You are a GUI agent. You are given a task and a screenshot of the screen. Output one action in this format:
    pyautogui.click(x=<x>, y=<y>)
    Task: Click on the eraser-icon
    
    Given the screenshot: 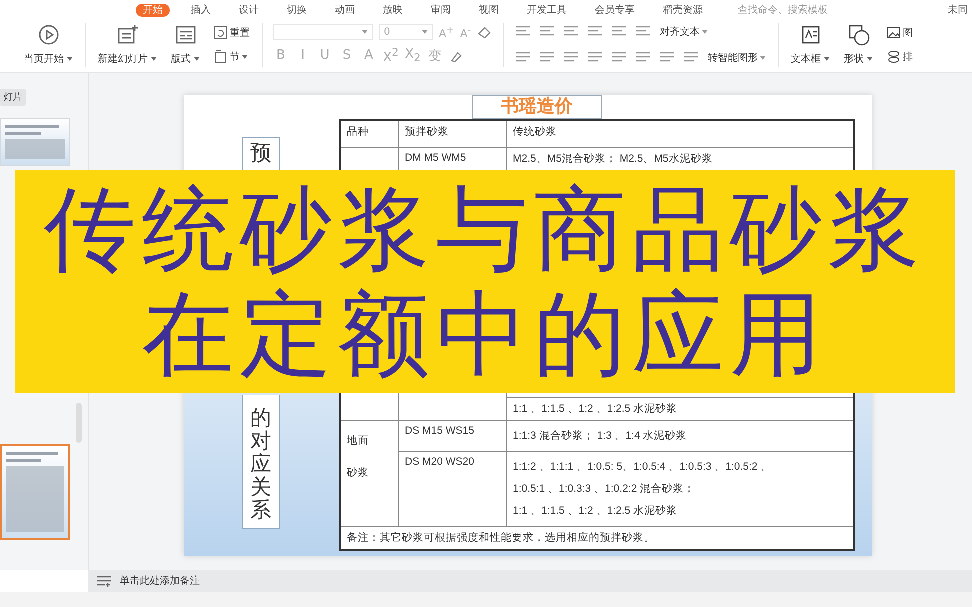 What is the action you would take?
    pyautogui.click(x=485, y=32)
    